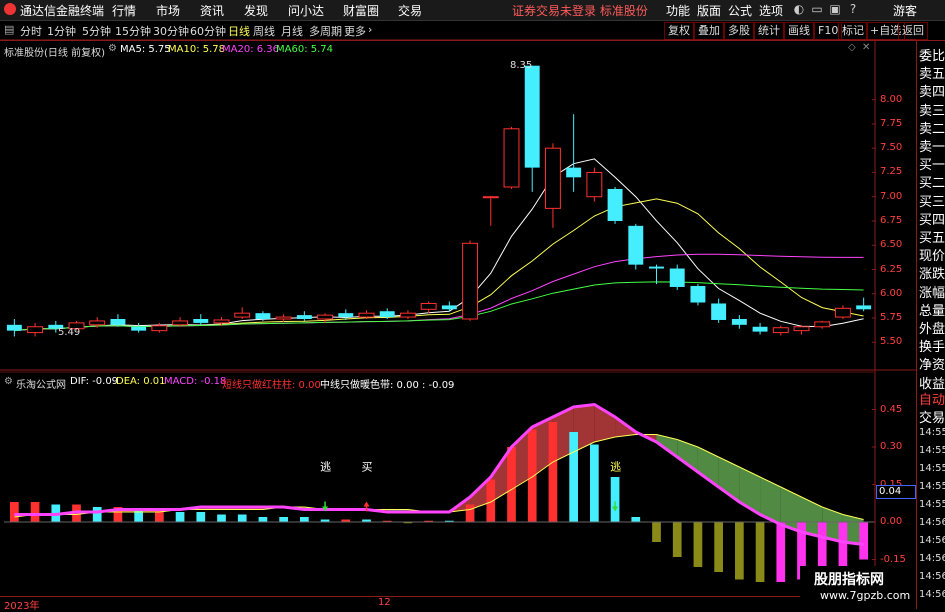 This screenshot has height=612, width=945. Describe the element at coordinates (521, 65) in the screenshot. I see `high-price-label: 8.35` at that location.